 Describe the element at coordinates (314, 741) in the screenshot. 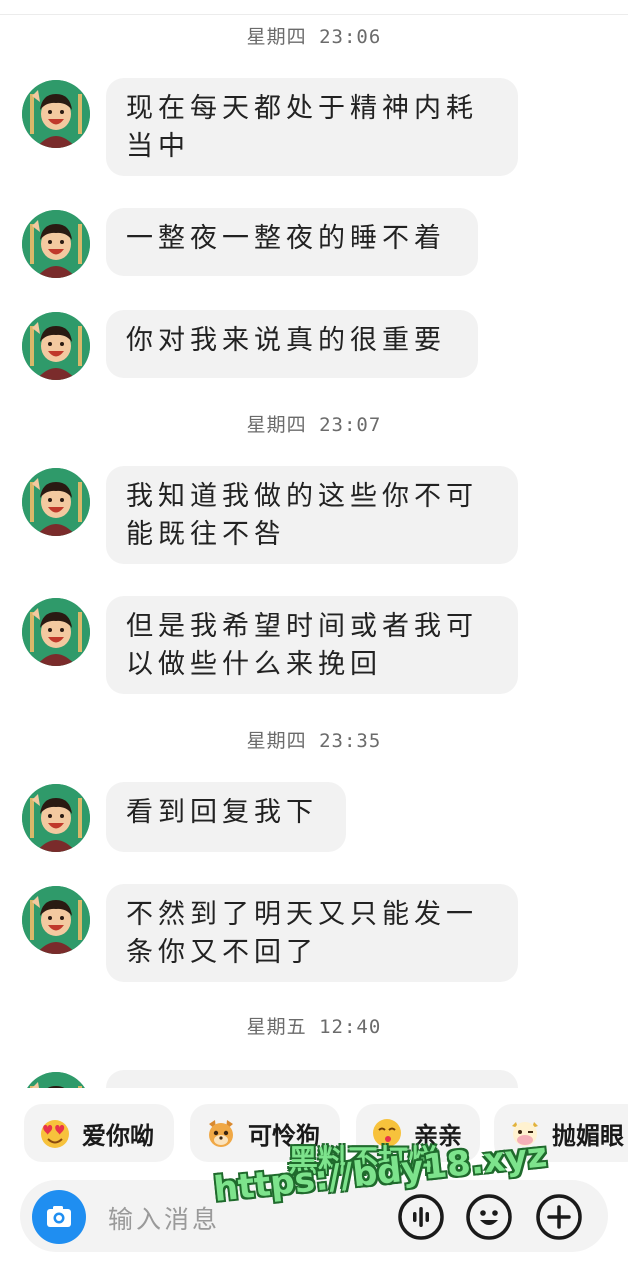

I see `timestamp: 星期四 23:35` at that location.